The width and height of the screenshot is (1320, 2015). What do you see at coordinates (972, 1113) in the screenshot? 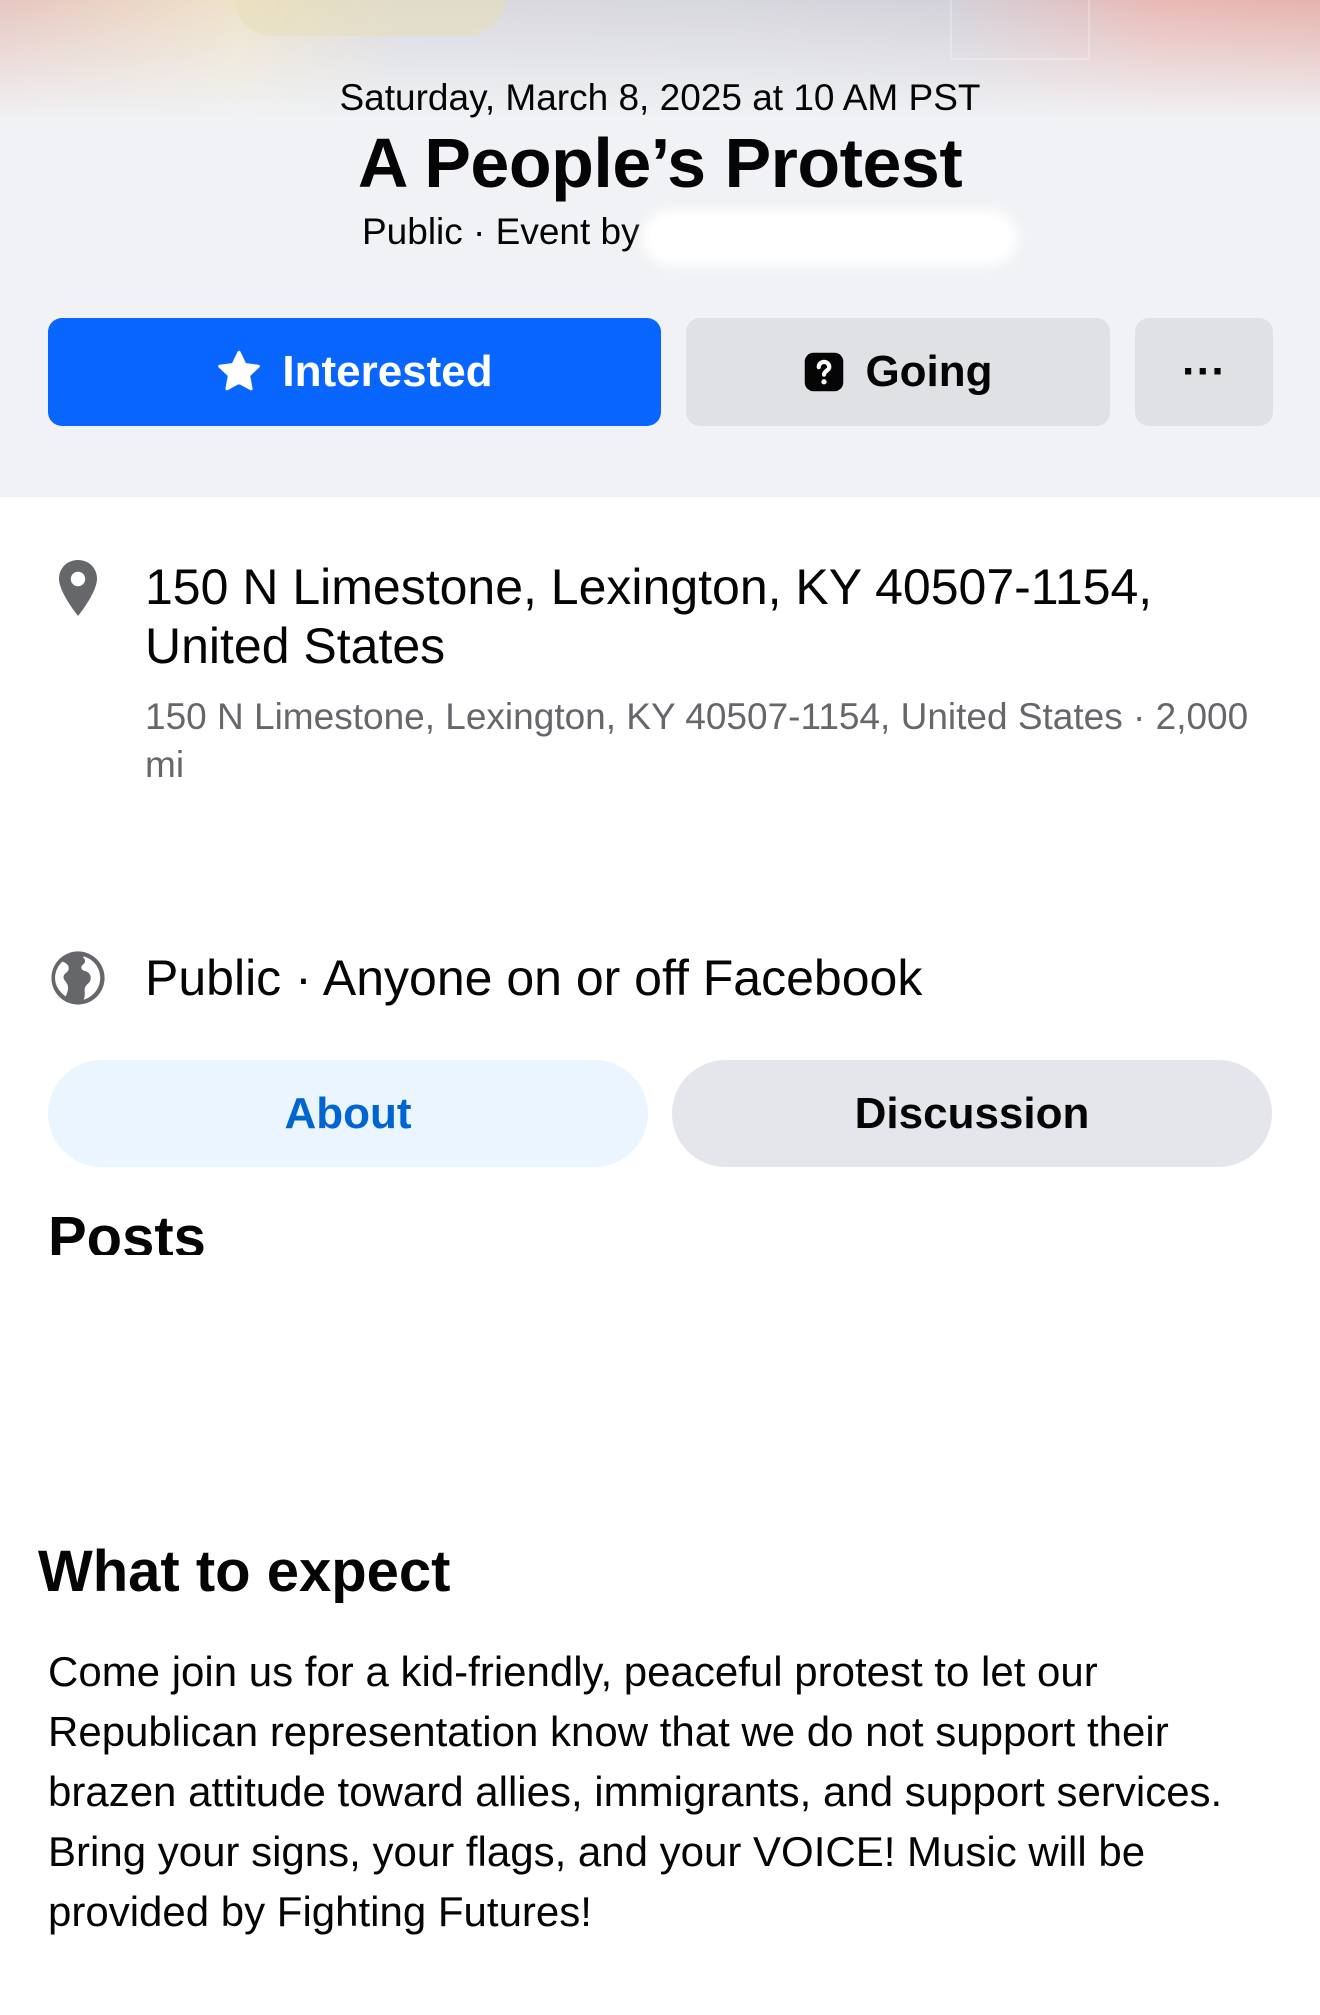
I see `tab-discussion: Discussion` at bounding box center [972, 1113].